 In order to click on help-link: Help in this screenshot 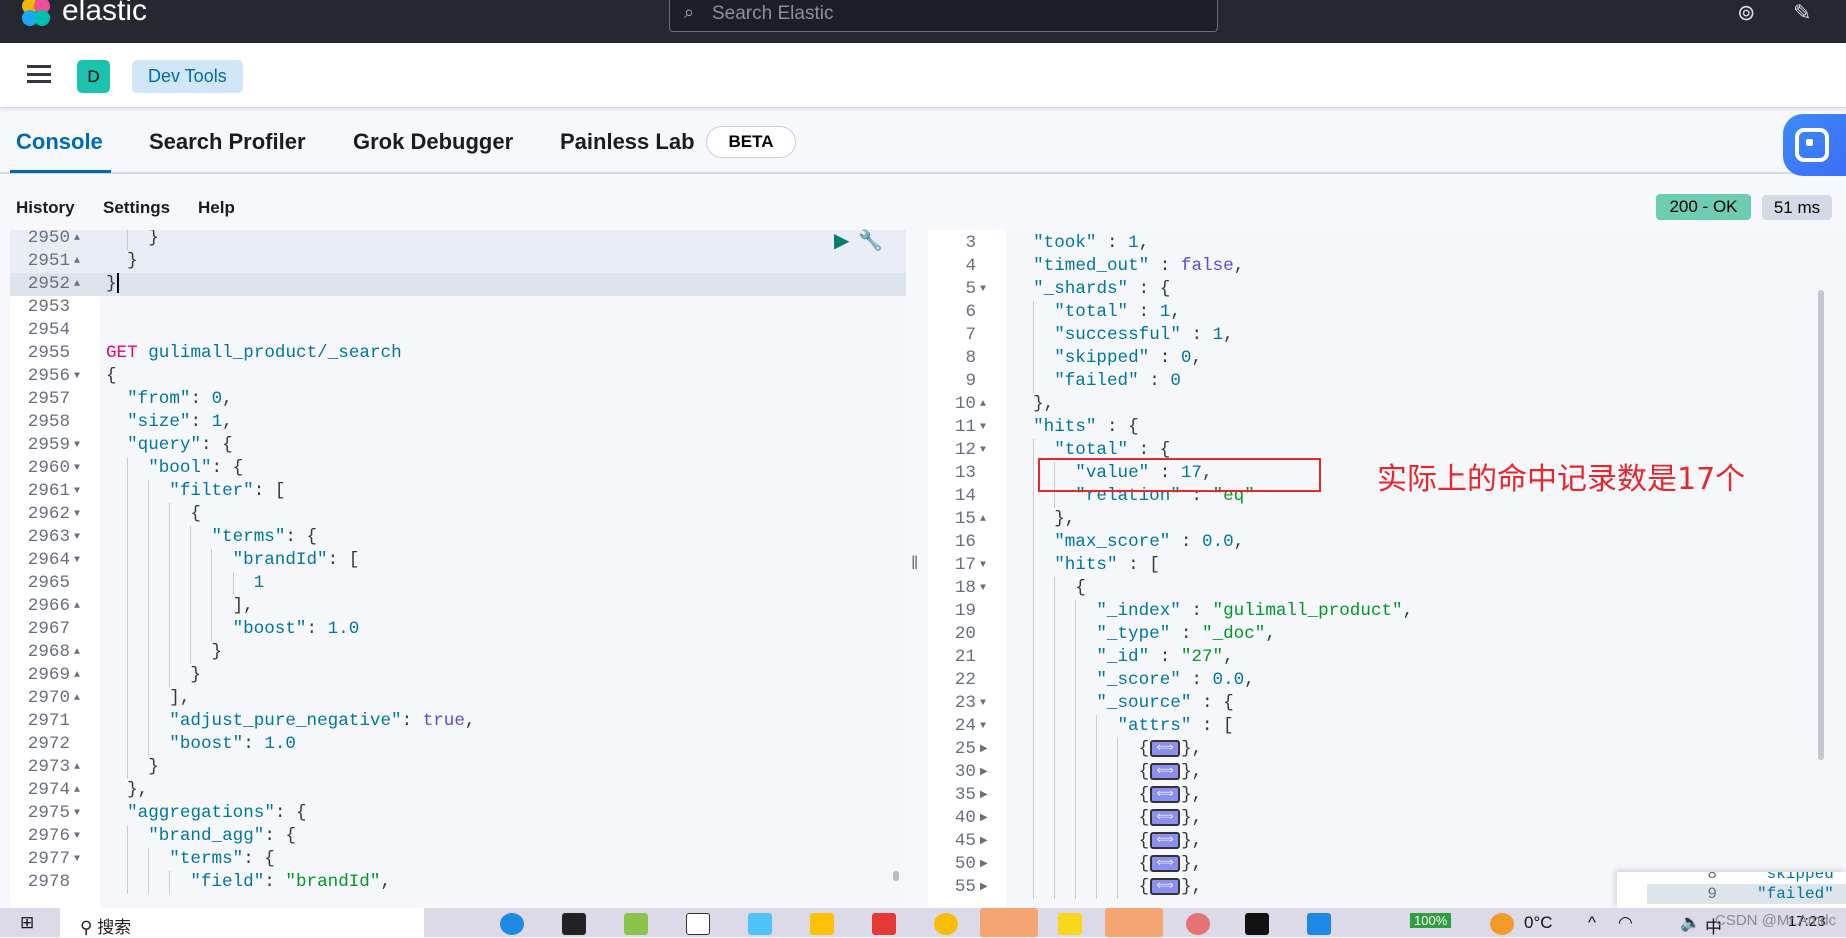, I will do `click(216, 208)`.